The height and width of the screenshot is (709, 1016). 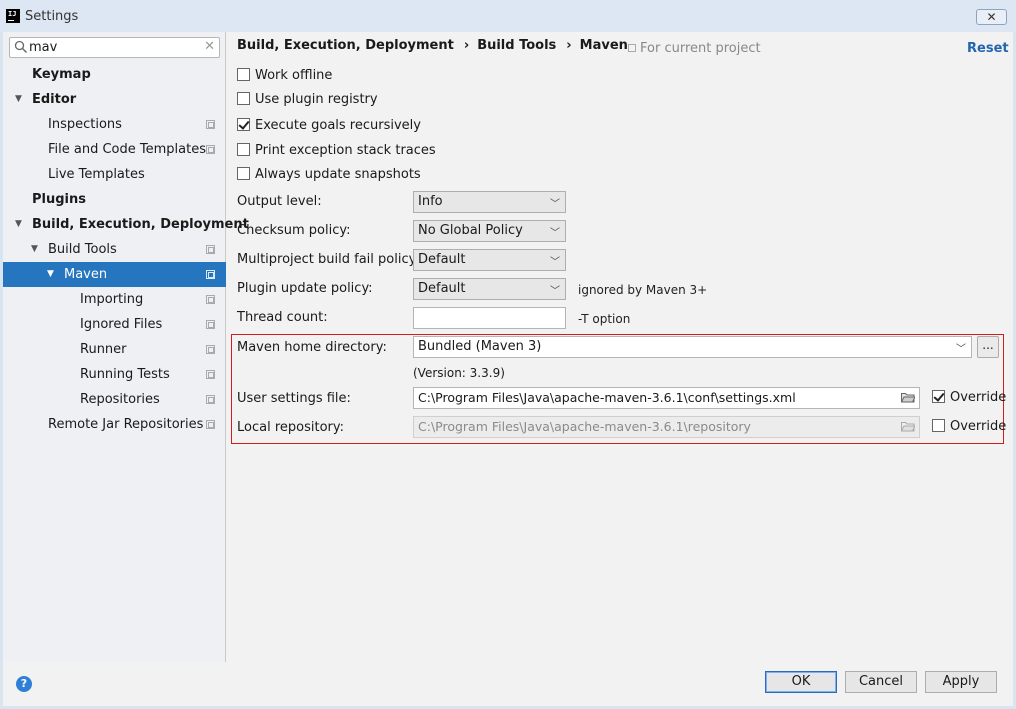 I want to click on tree-item-repositories: Repositories, so click(x=114, y=399).